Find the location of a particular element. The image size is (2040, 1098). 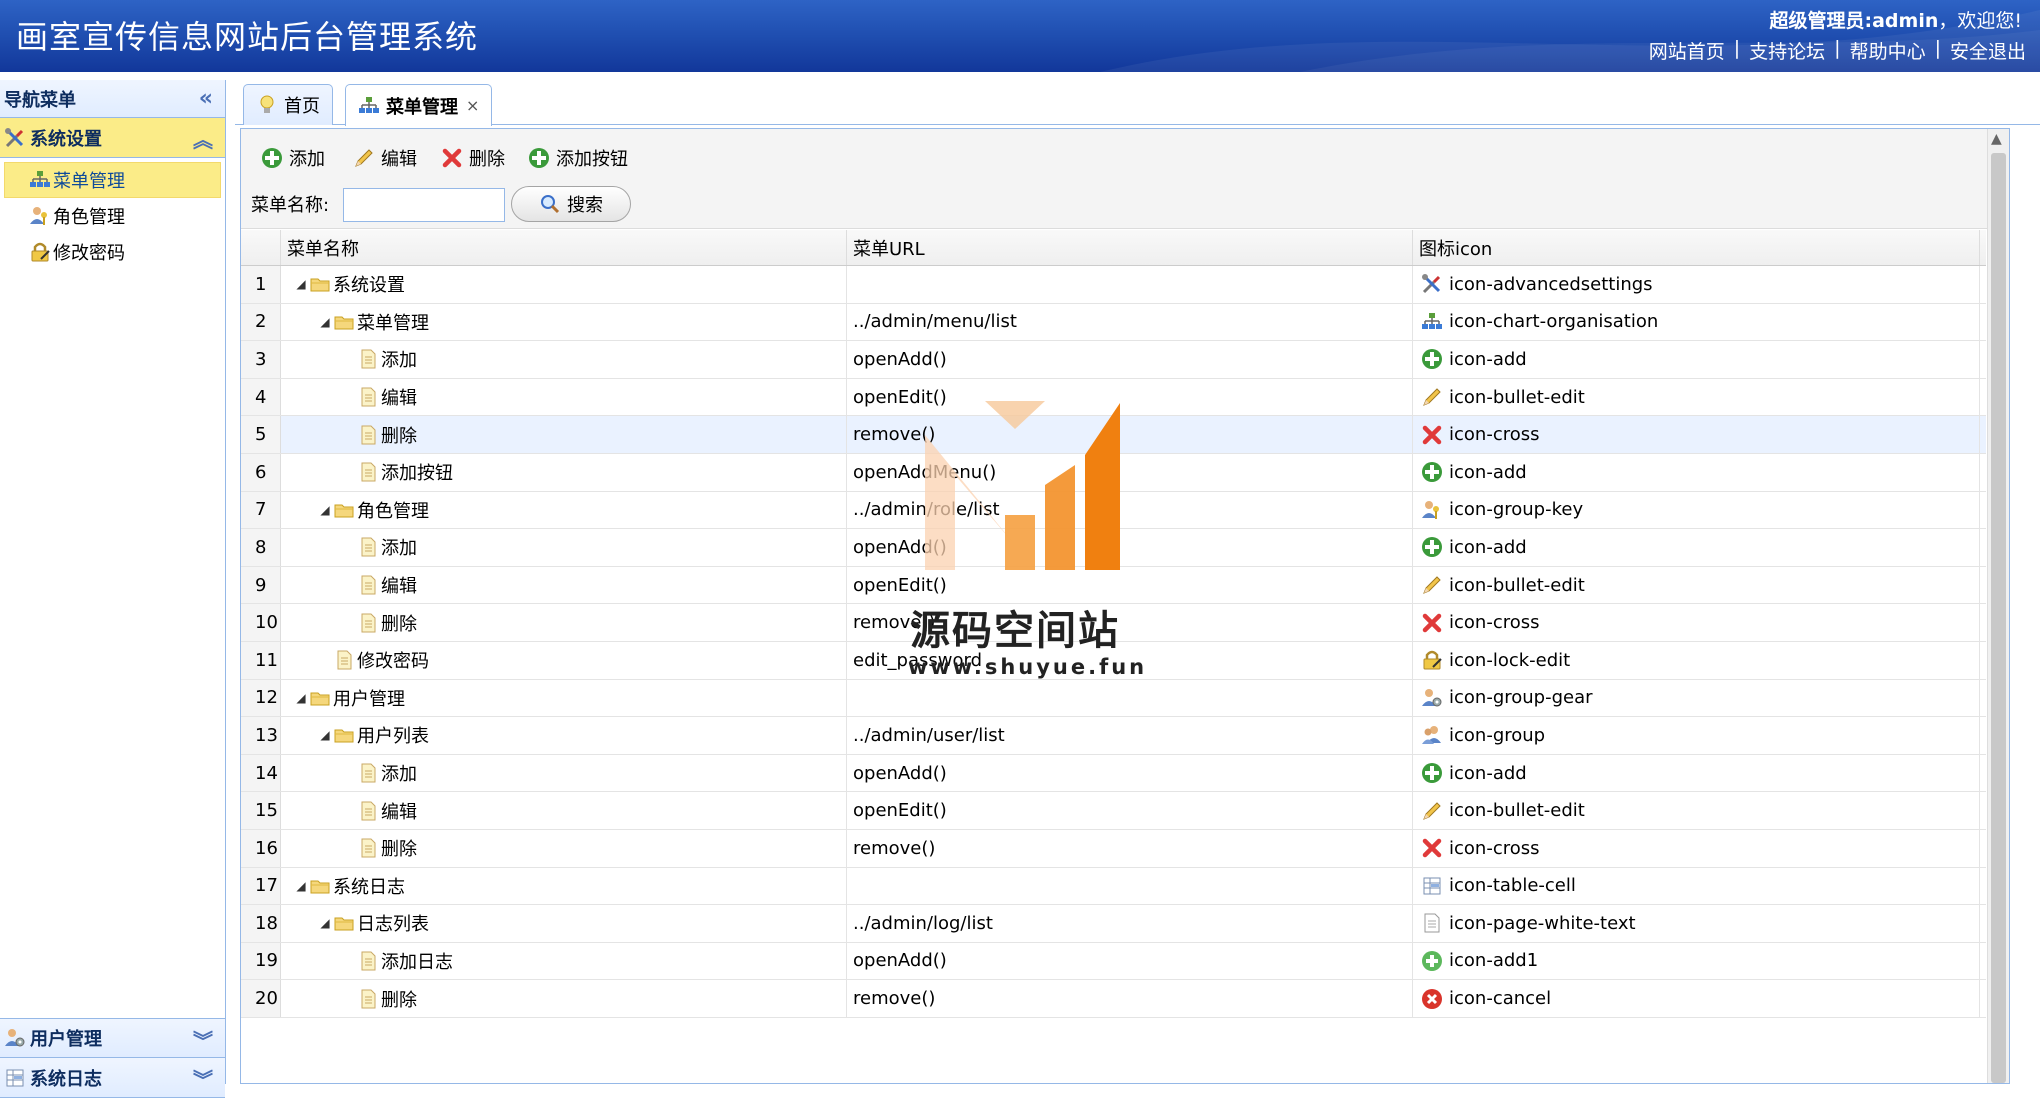

table-row: 14 添加 openAdd() icon-add is located at coordinates (1113, 773).